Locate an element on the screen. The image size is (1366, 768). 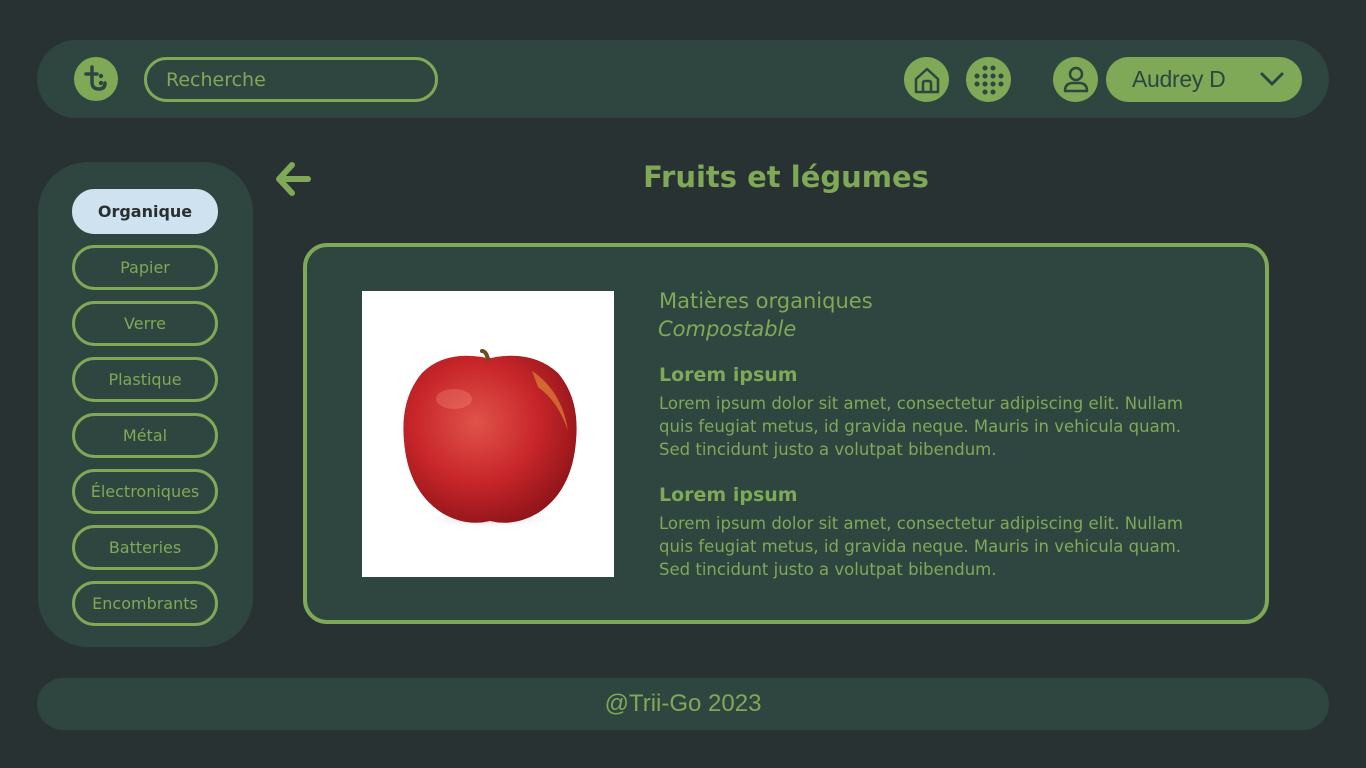
category-metal: Métal is located at coordinates (145, 435).